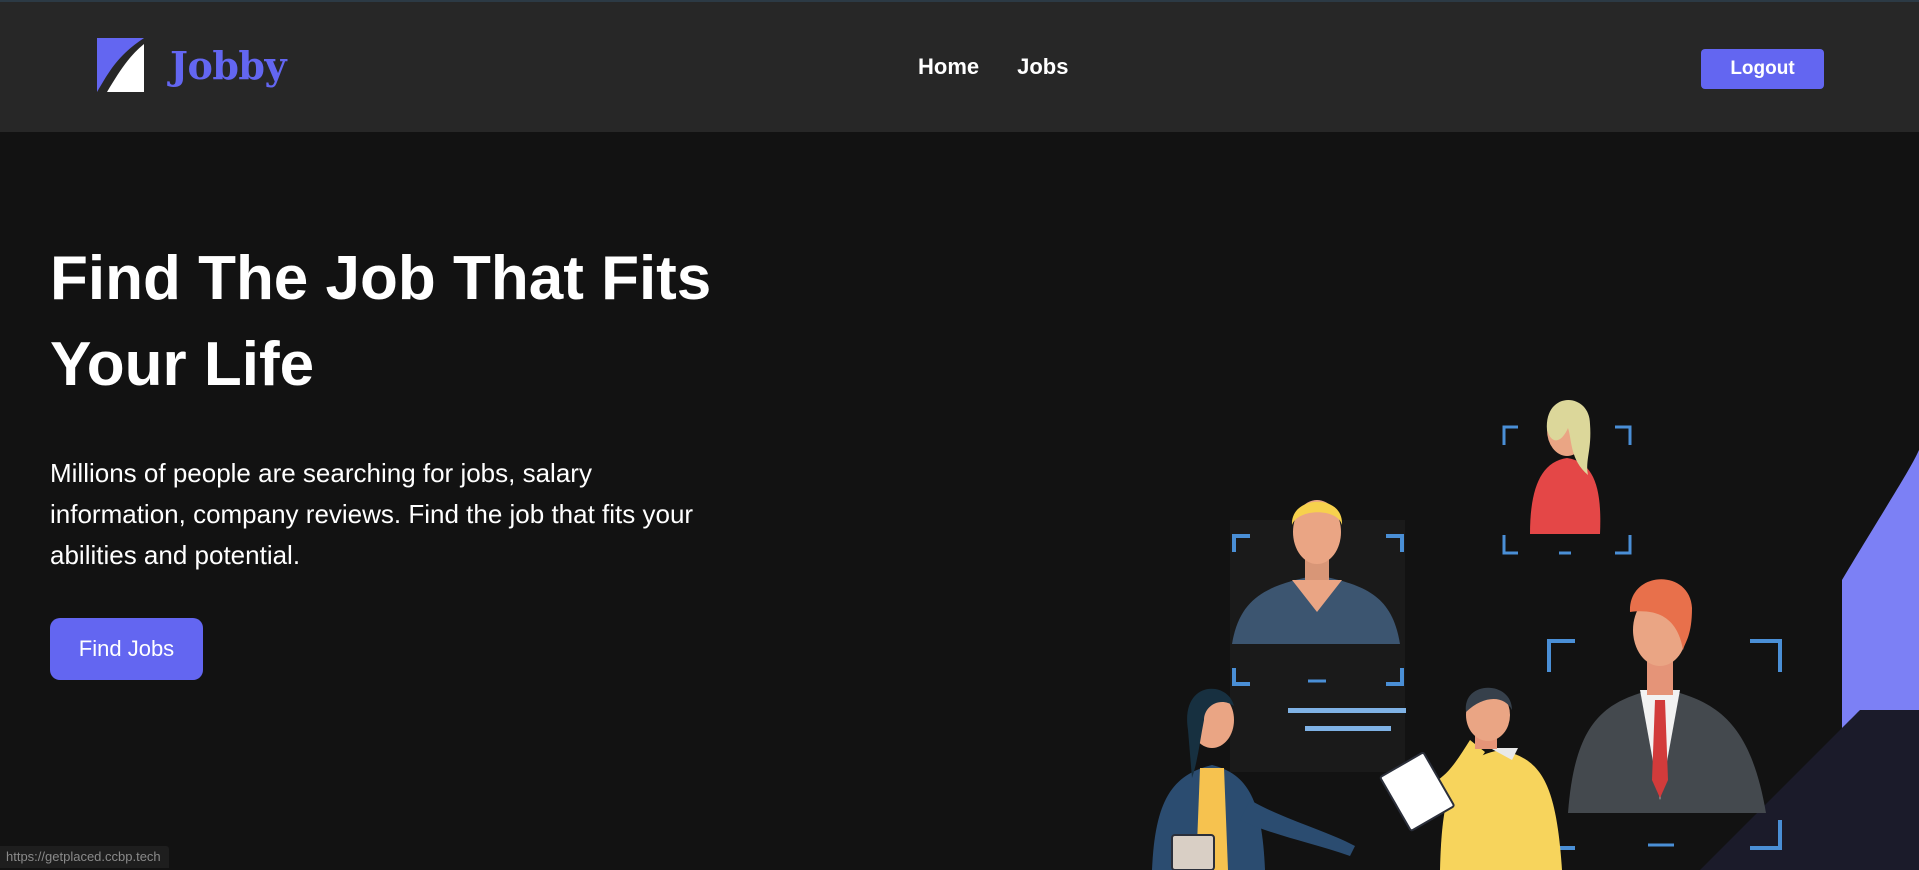 This screenshot has height=870, width=1919. I want to click on nav-link-jobs: Jobs, so click(1042, 67).